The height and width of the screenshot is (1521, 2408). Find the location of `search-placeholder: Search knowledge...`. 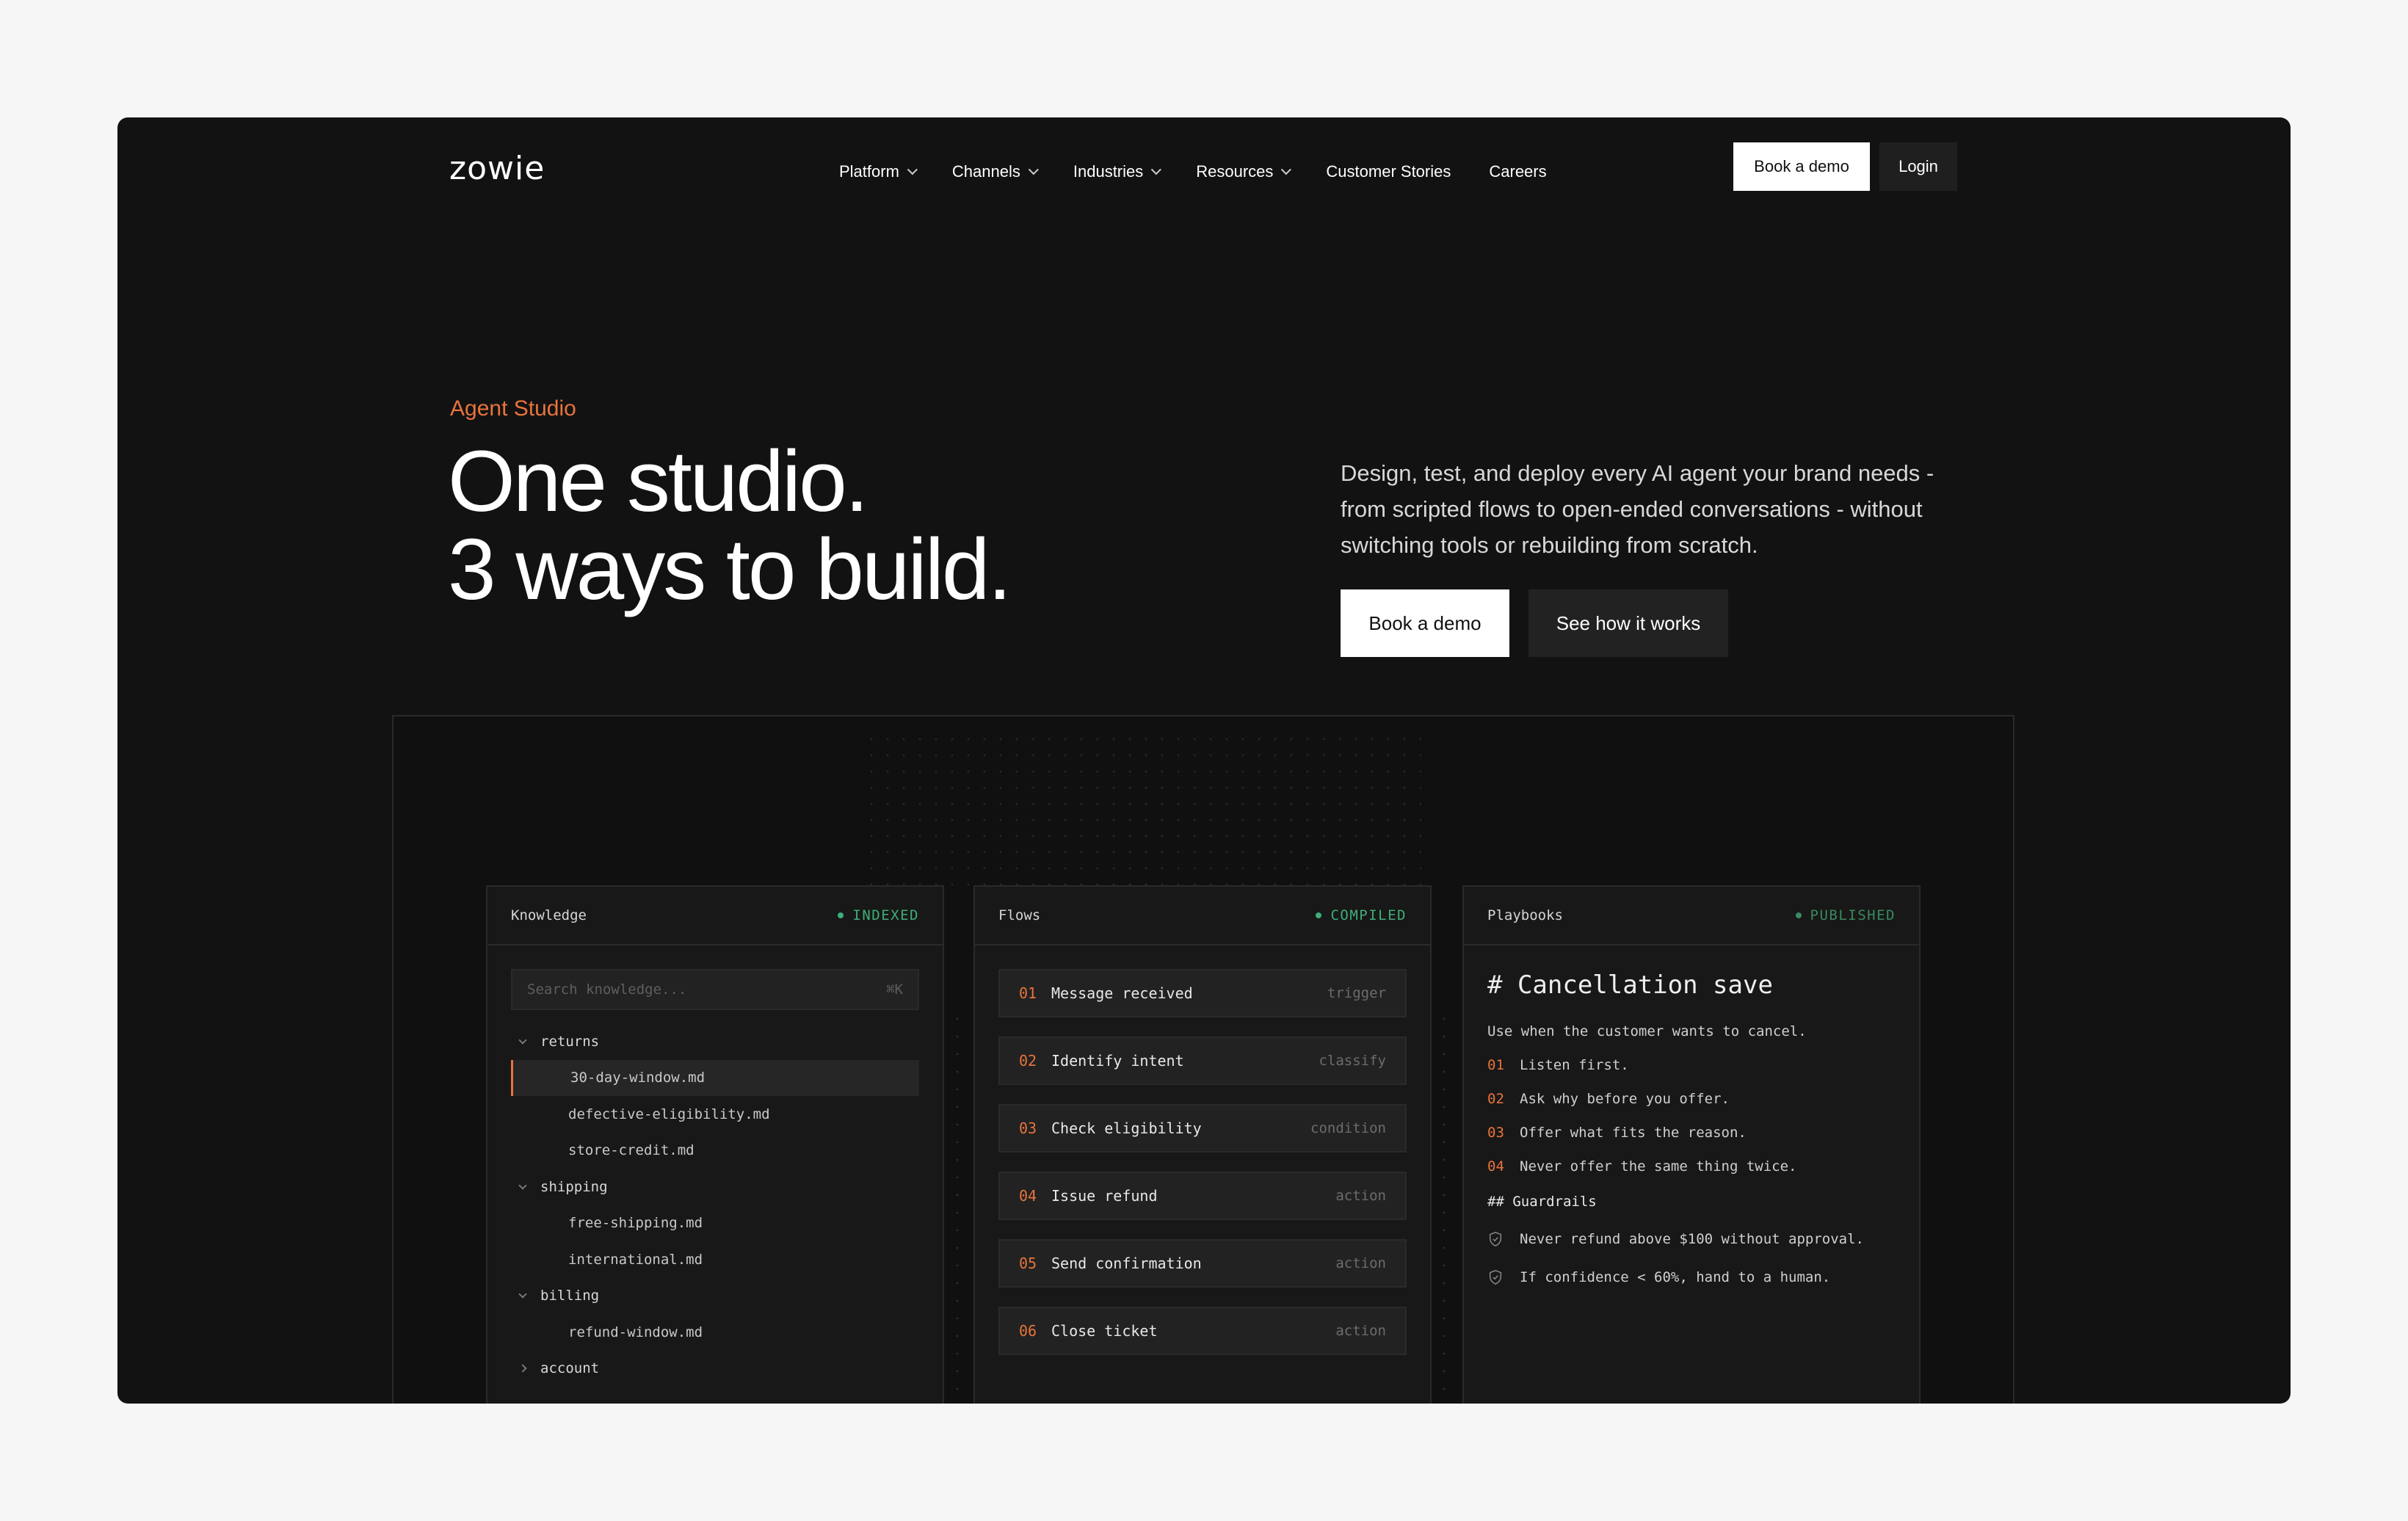

search-placeholder: Search knowledge... is located at coordinates (607, 989).